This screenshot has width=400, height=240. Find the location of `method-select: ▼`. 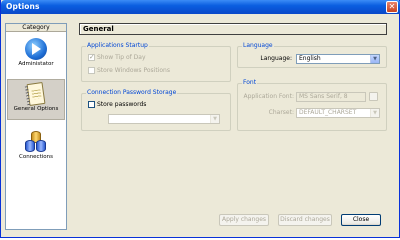

method-select: ▼ is located at coordinates (164, 119).